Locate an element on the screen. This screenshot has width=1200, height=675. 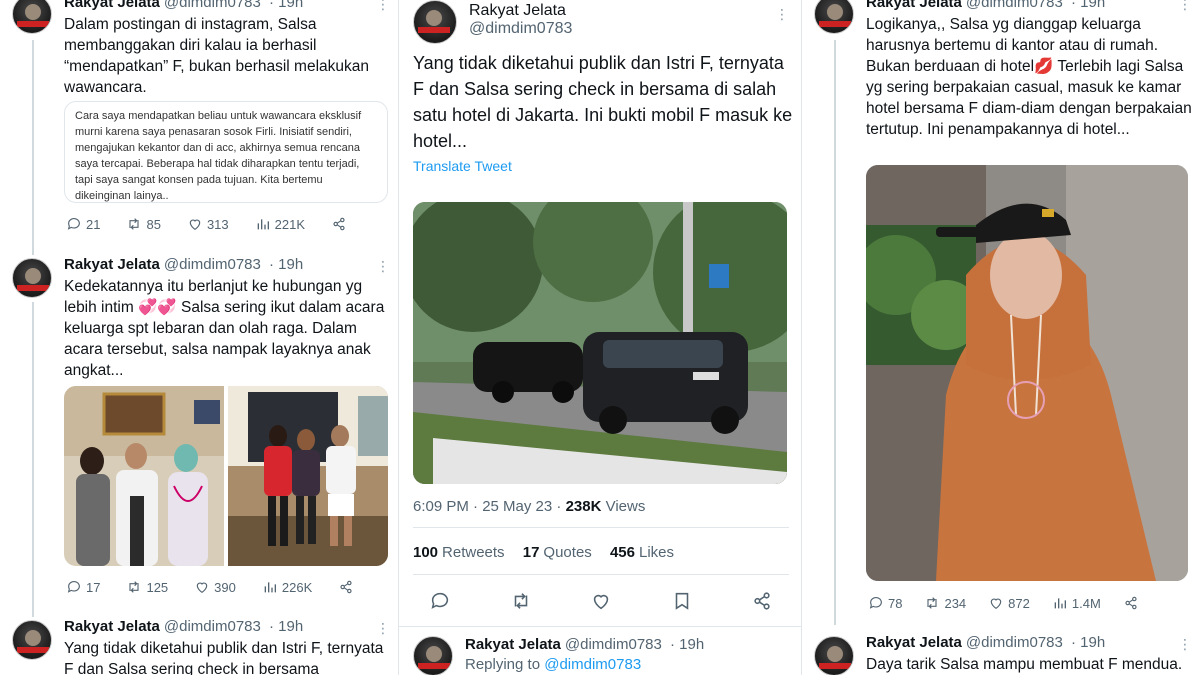
retweet-count: 125 is located at coordinates (157, 587).